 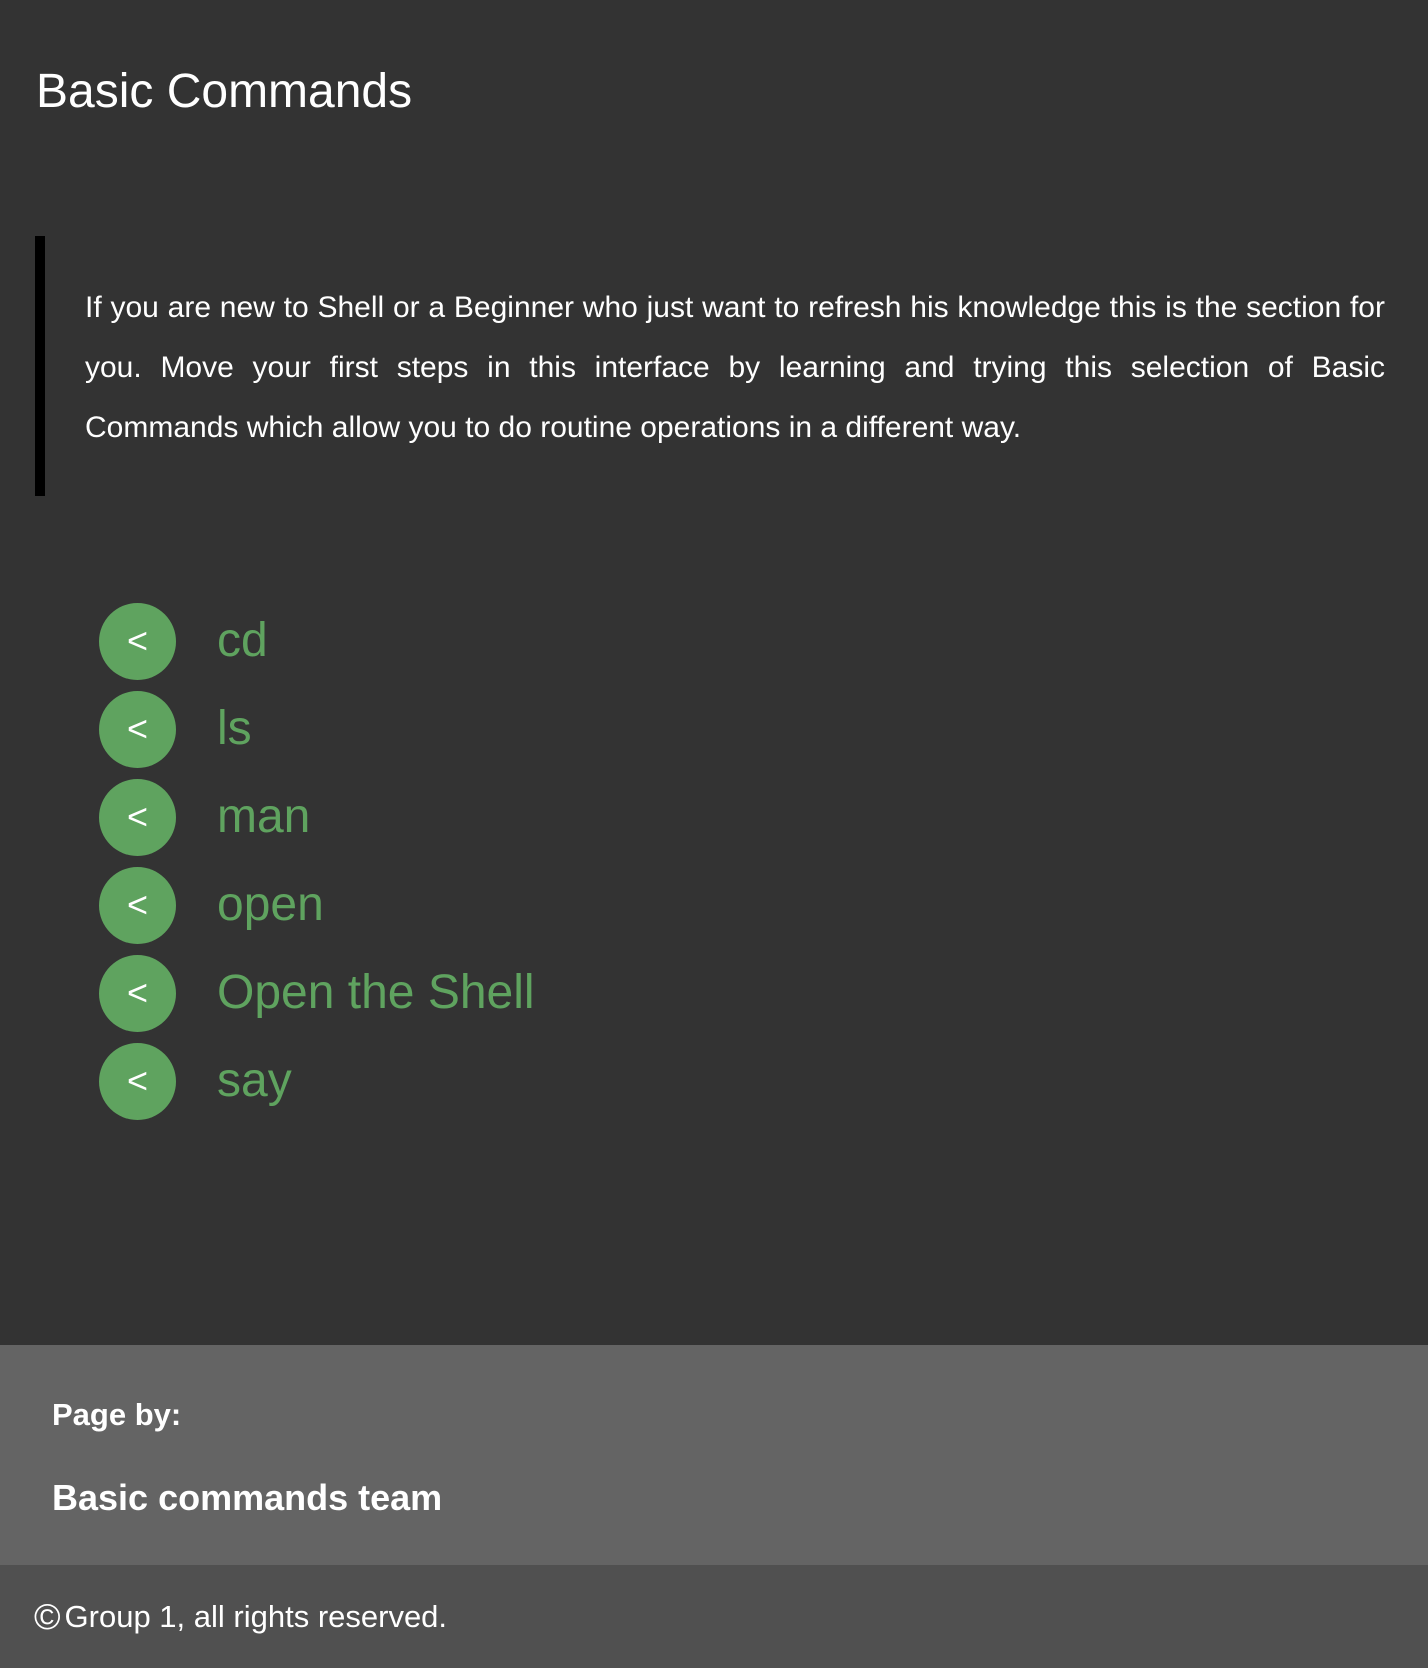 I want to click on command-item-say: < say, so click(x=317, y=1081).